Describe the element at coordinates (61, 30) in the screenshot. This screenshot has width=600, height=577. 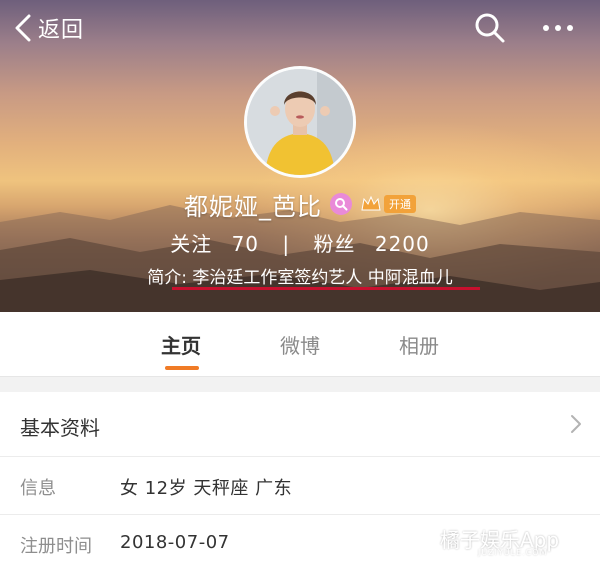
I see `back-label: 返回` at that location.